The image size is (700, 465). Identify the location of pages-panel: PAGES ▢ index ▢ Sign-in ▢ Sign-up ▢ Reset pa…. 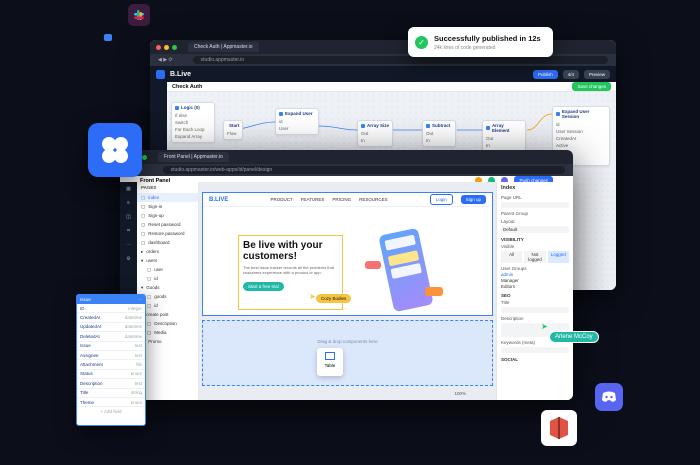
(168, 291).